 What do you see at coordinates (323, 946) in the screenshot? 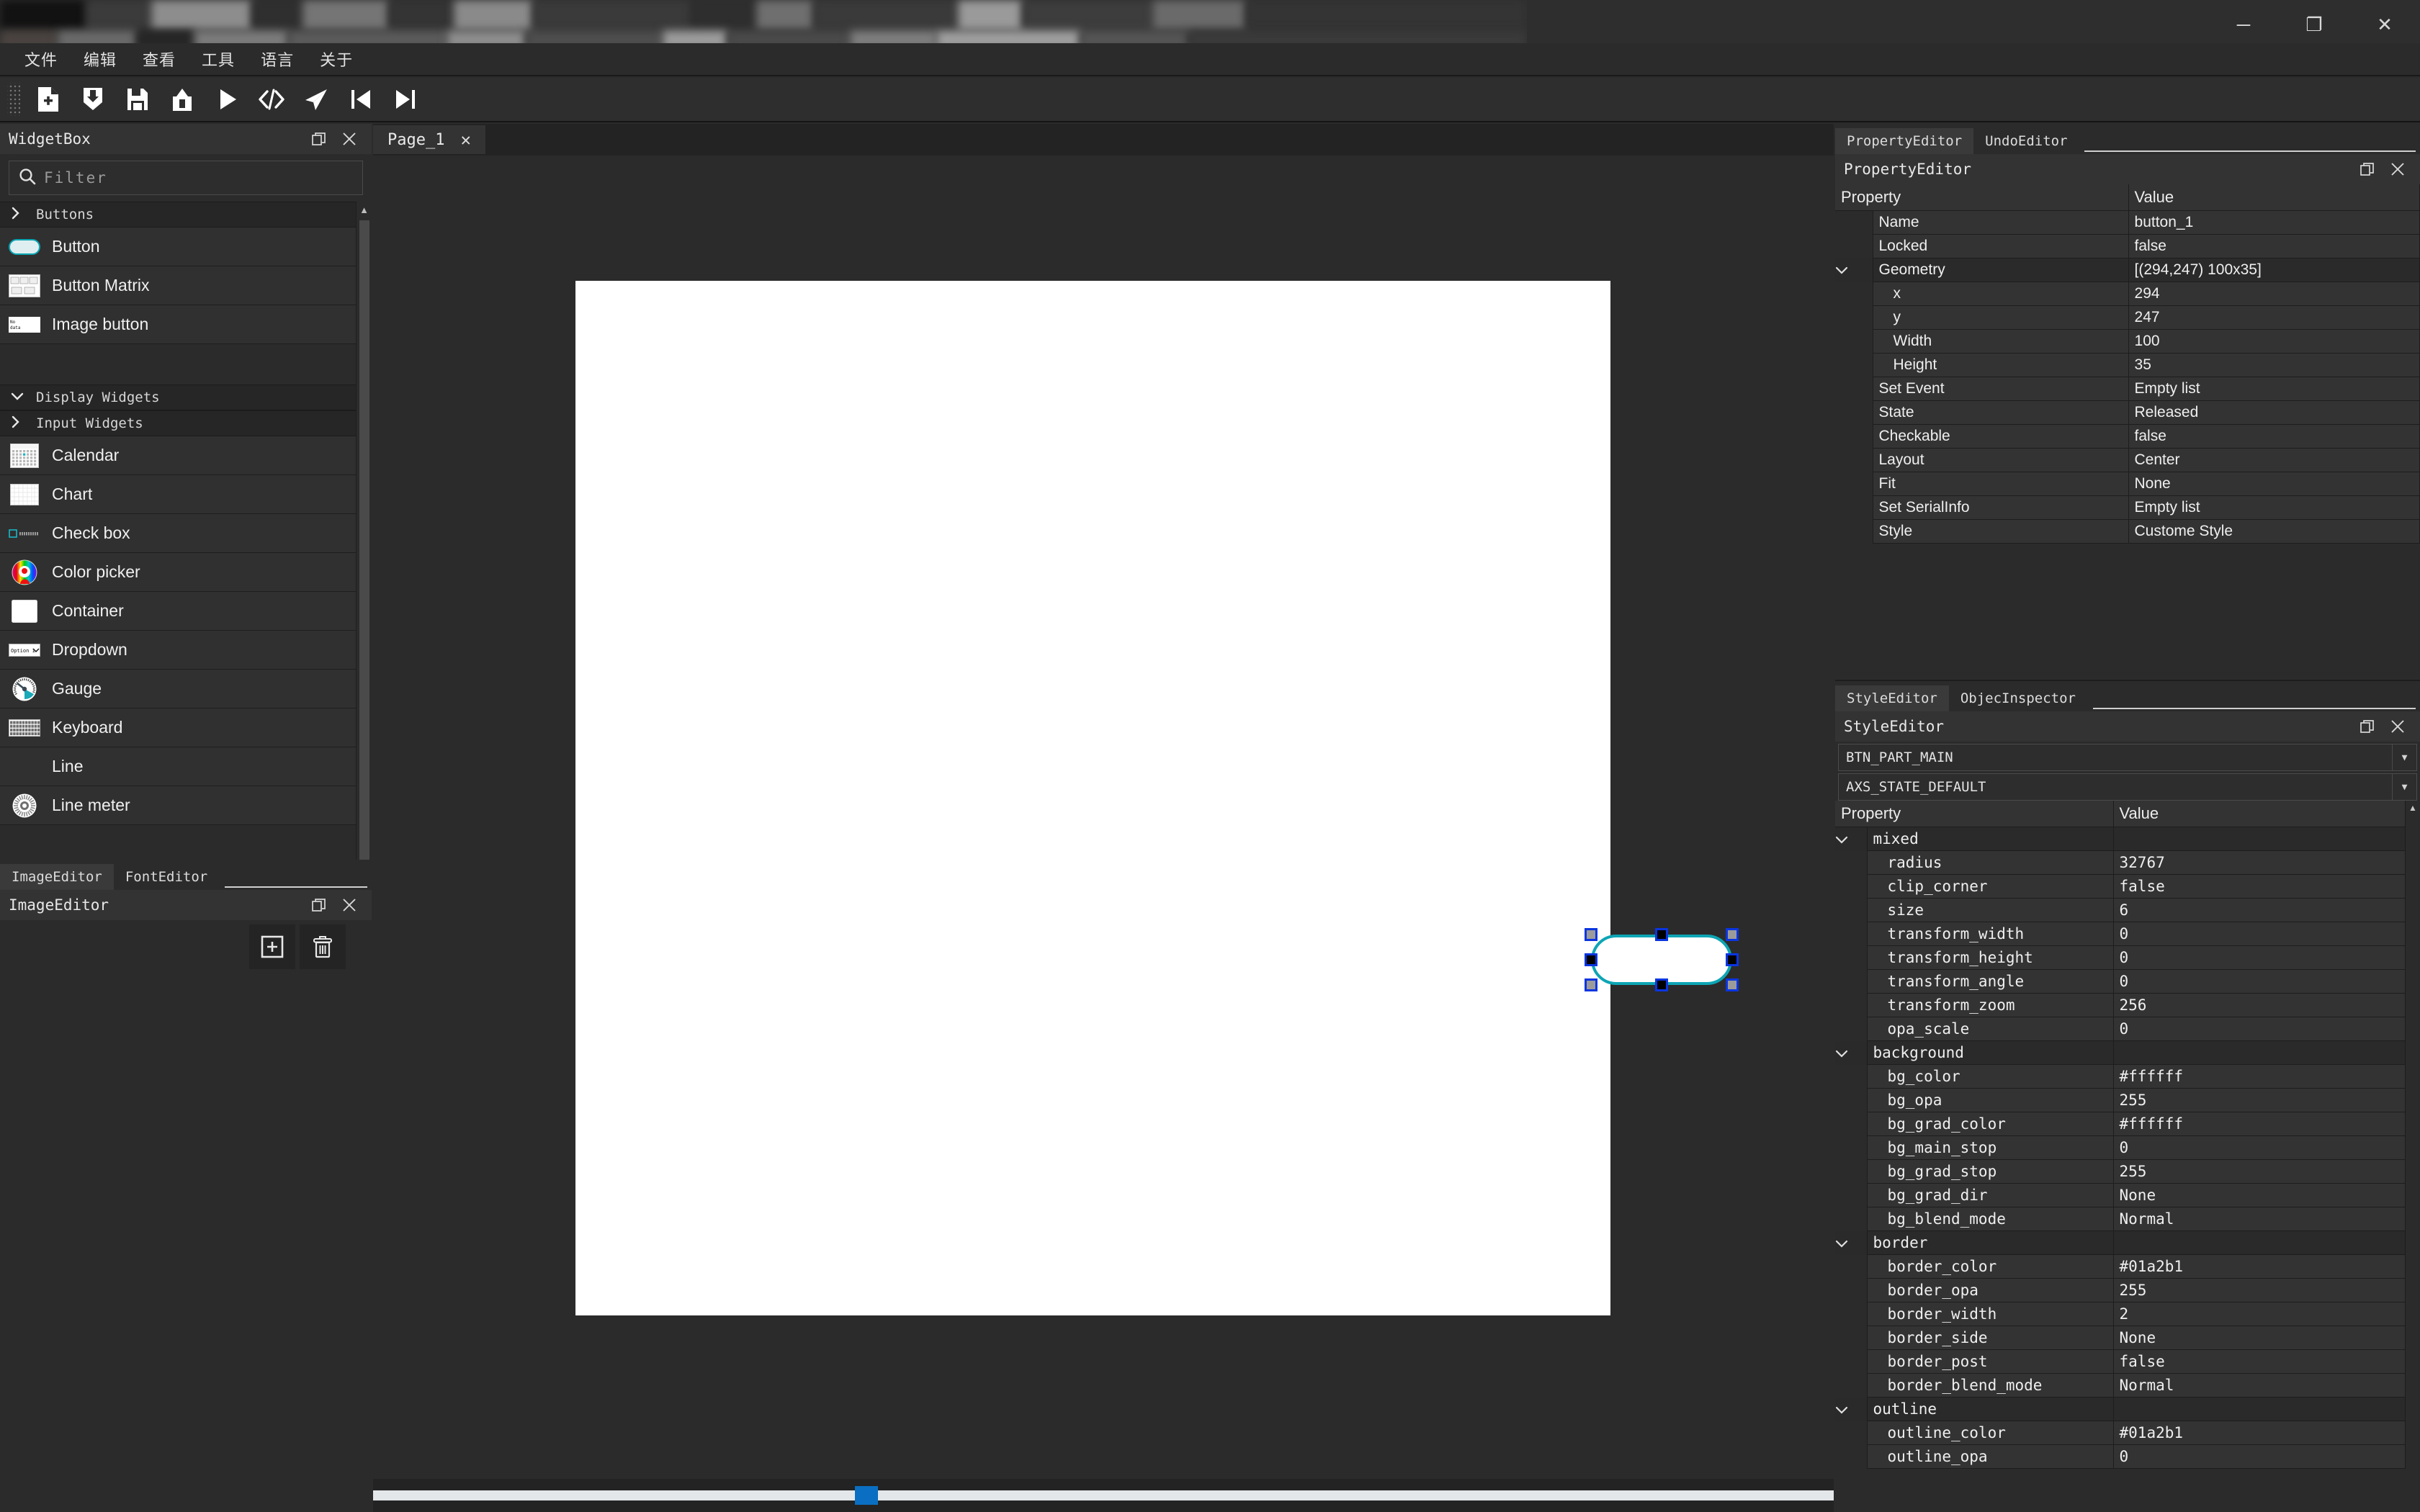
I see `trash-icon` at bounding box center [323, 946].